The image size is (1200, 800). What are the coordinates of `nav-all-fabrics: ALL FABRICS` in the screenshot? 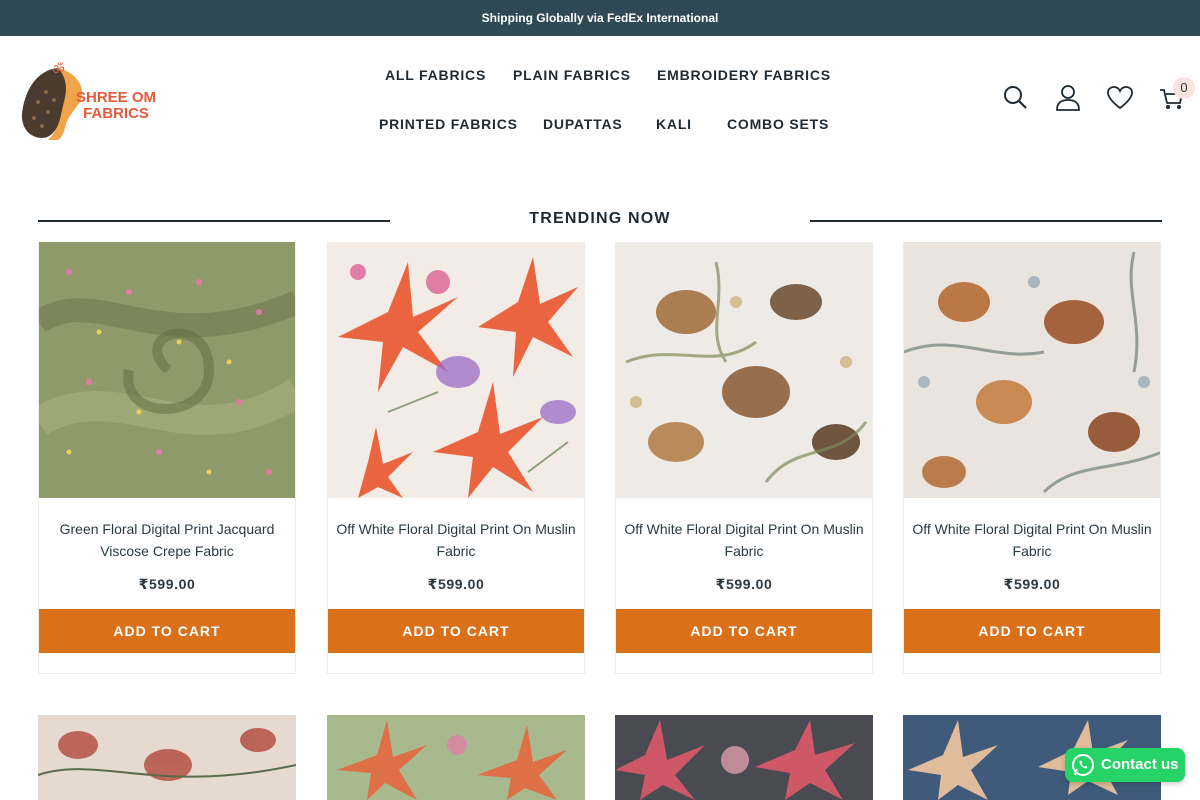 It's located at (435, 75).